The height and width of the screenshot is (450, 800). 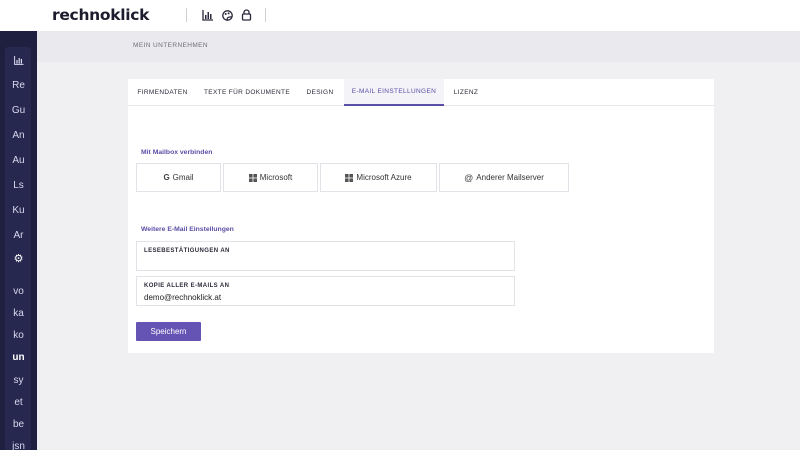 What do you see at coordinates (18, 85) in the screenshot?
I see `sidebar-item-re: Re` at bounding box center [18, 85].